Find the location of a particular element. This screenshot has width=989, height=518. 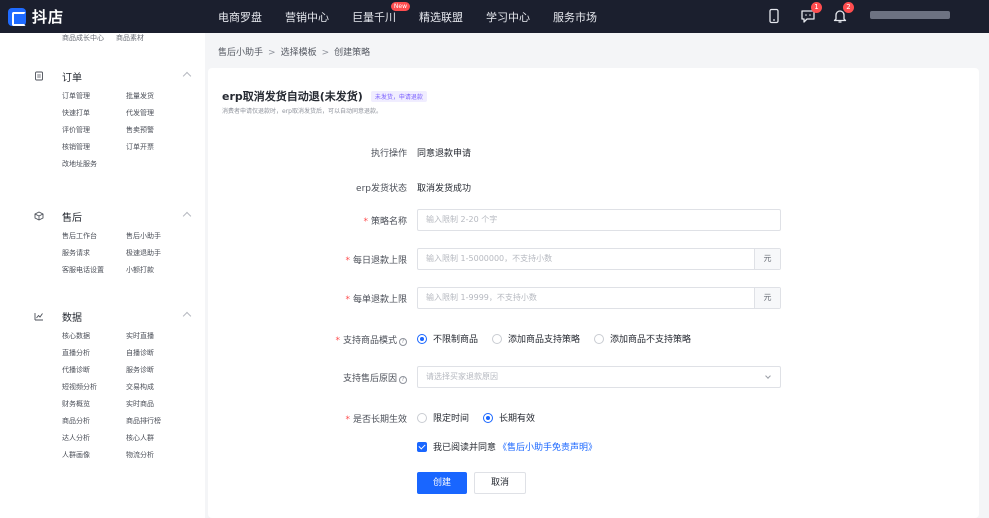

sidebar-item: 客服电话设置 is located at coordinates (94, 270).